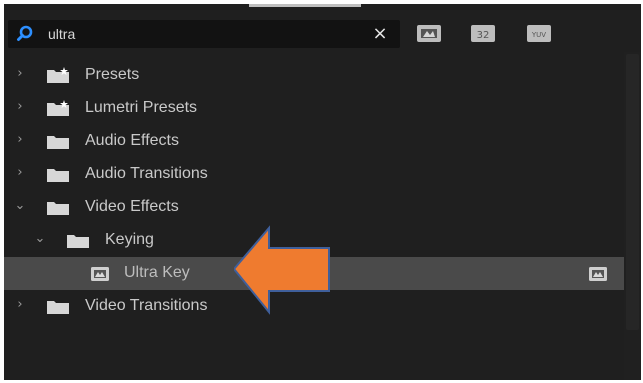 Image resolution: width=643 pixels, height=383 pixels. I want to click on svg-text: 32, so click(483, 35).